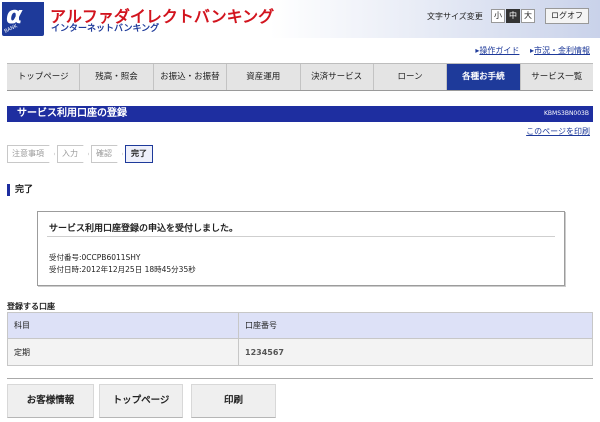 Image resolution: width=600 pixels, height=422 pixels. Describe the element at coordinates (562, 50) in the screenshot. I see `market-info-link: 市況・金利情報` at that location.